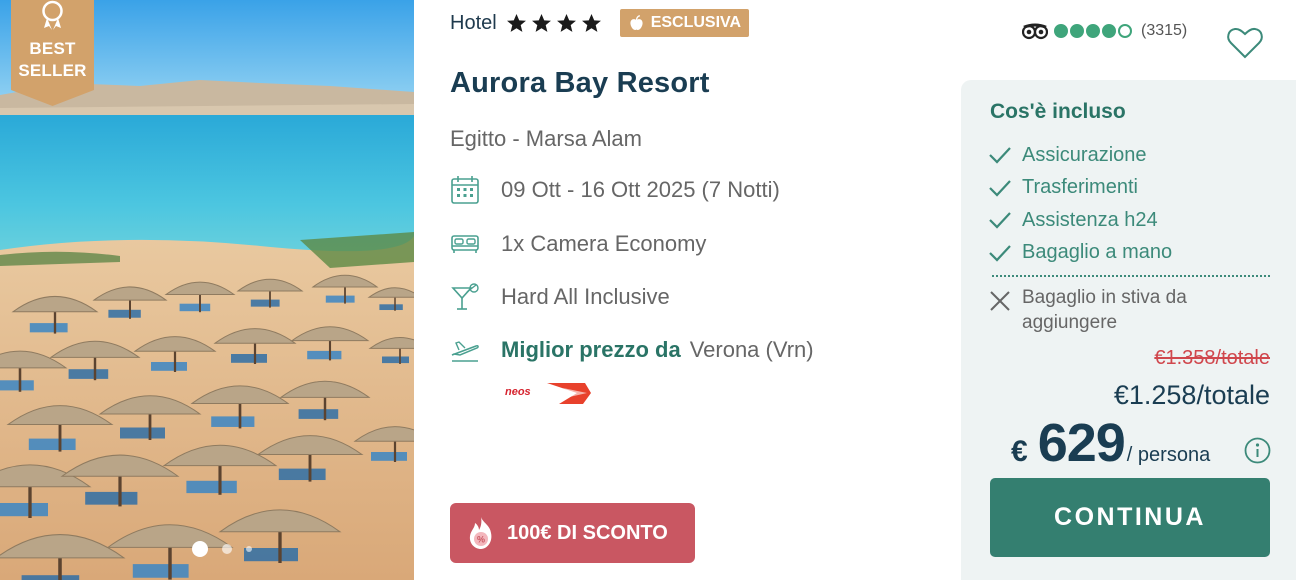  What do you see at coordinates (554, 23) in the screenshot?
I see `star-rating` at bounding box center [554, 23].